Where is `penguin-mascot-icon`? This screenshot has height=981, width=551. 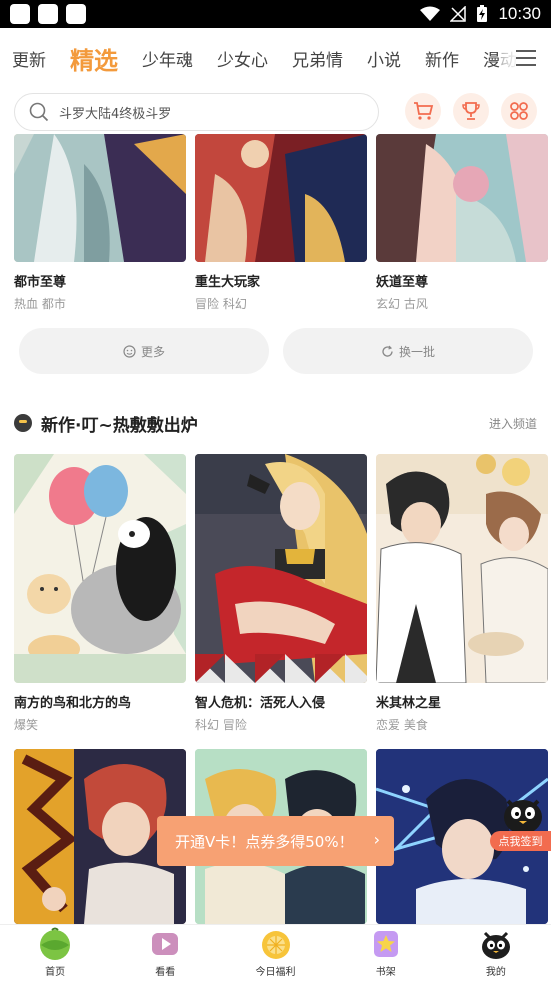 penguin-mascot-icon is located at coordinates (523, 816).